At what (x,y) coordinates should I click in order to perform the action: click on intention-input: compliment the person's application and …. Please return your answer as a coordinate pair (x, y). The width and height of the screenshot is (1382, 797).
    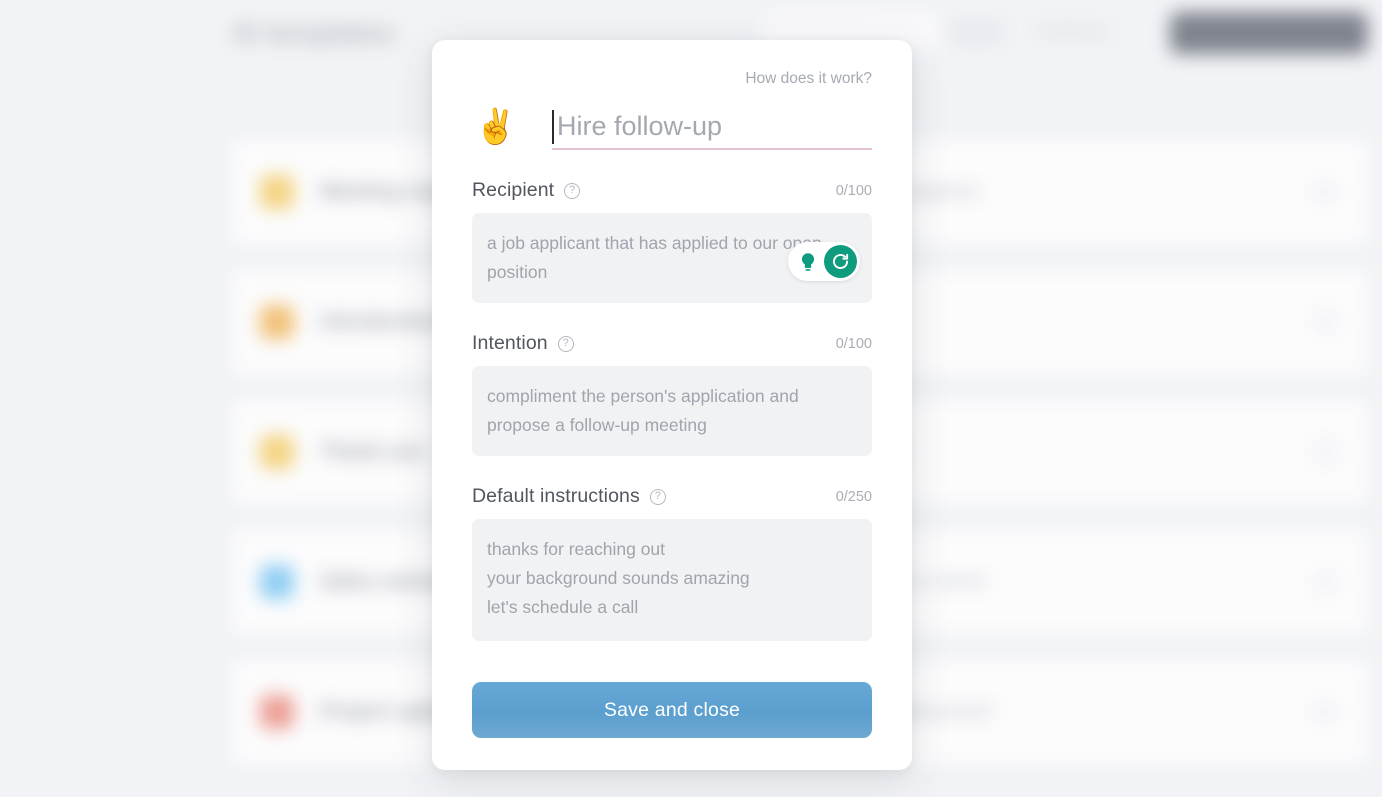
    Looking at the image, I should click on (672, 411).